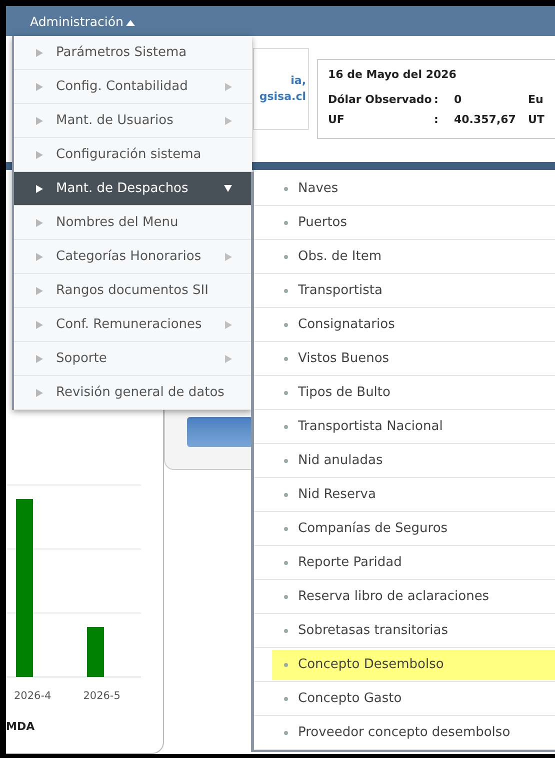 The width and height of the screenshot is (555, 758). Describe the element at coordinates (413, 189) in the screenshot. I see `submenu-item: Naves` at that location.